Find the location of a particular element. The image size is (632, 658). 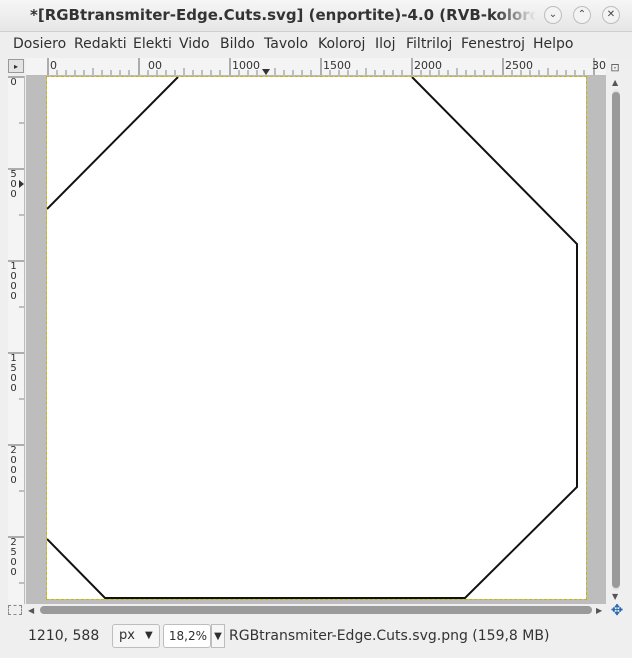

minimize-button: ⌄ is located at coordinates (553, 15).